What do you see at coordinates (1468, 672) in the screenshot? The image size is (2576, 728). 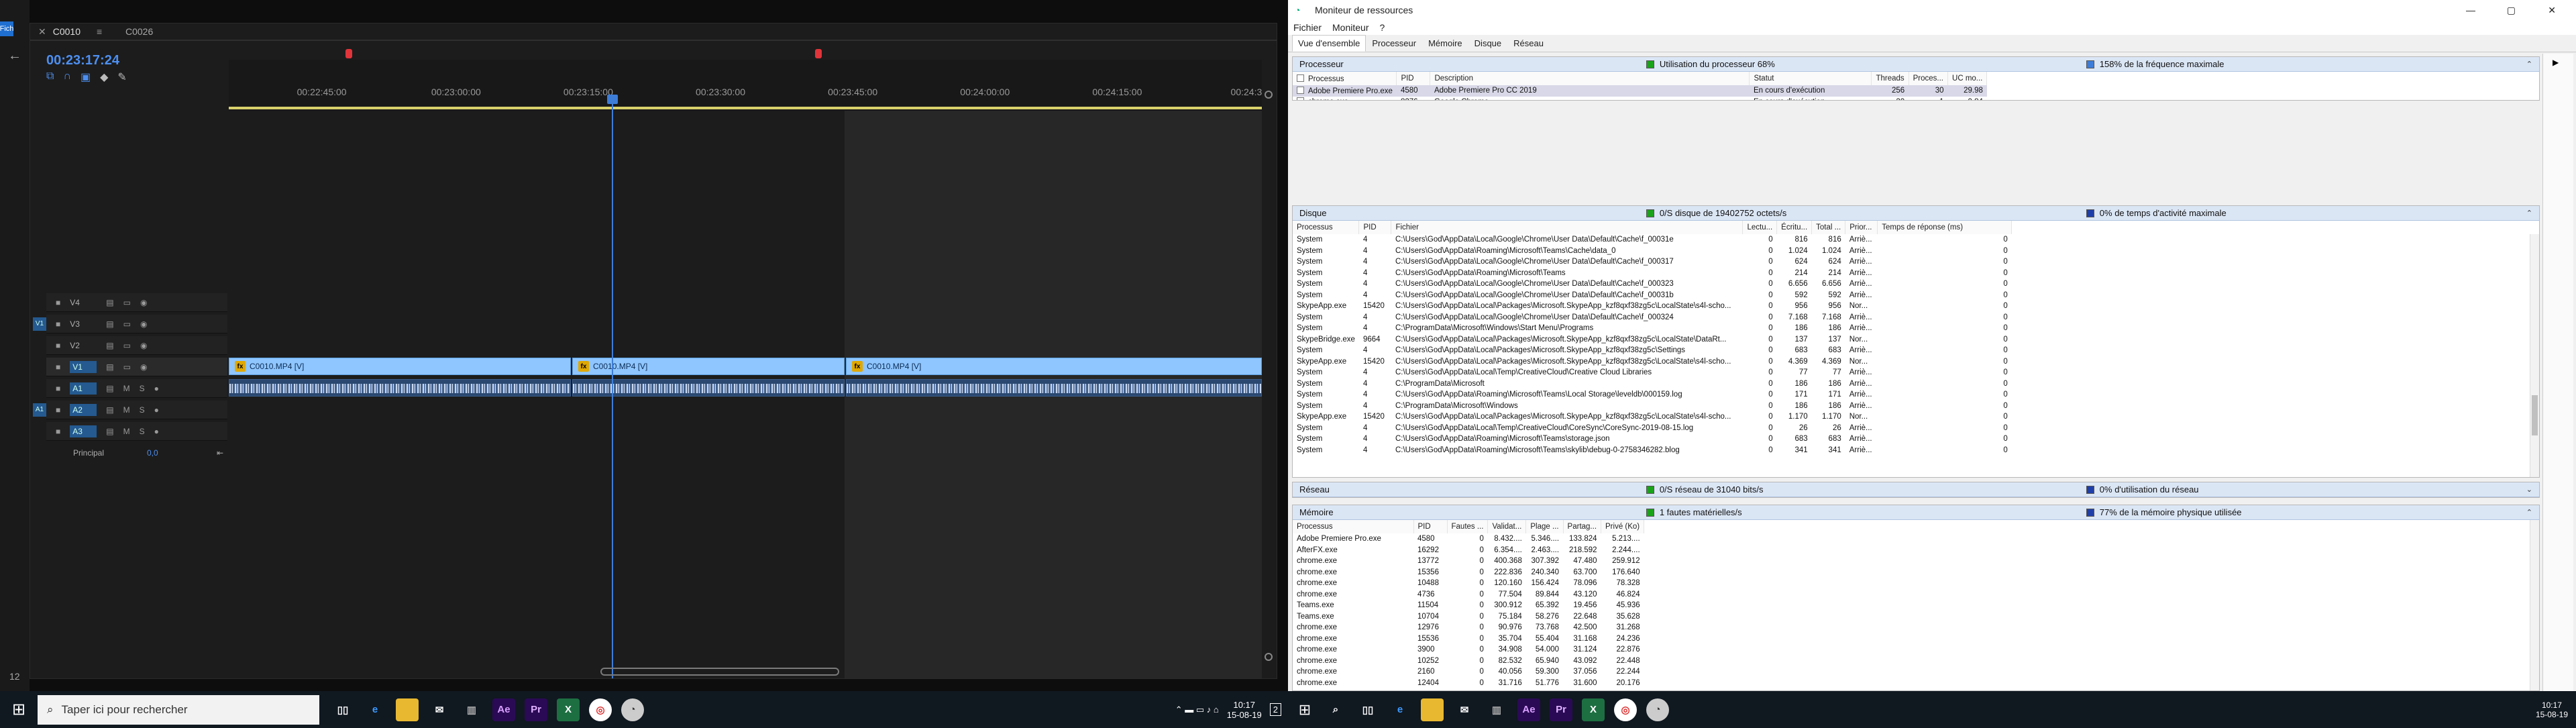 I see `table-row: chrome.exe 2160 0 40.056 59.300 37.056 22.244` at bounding box center [1468, 672].